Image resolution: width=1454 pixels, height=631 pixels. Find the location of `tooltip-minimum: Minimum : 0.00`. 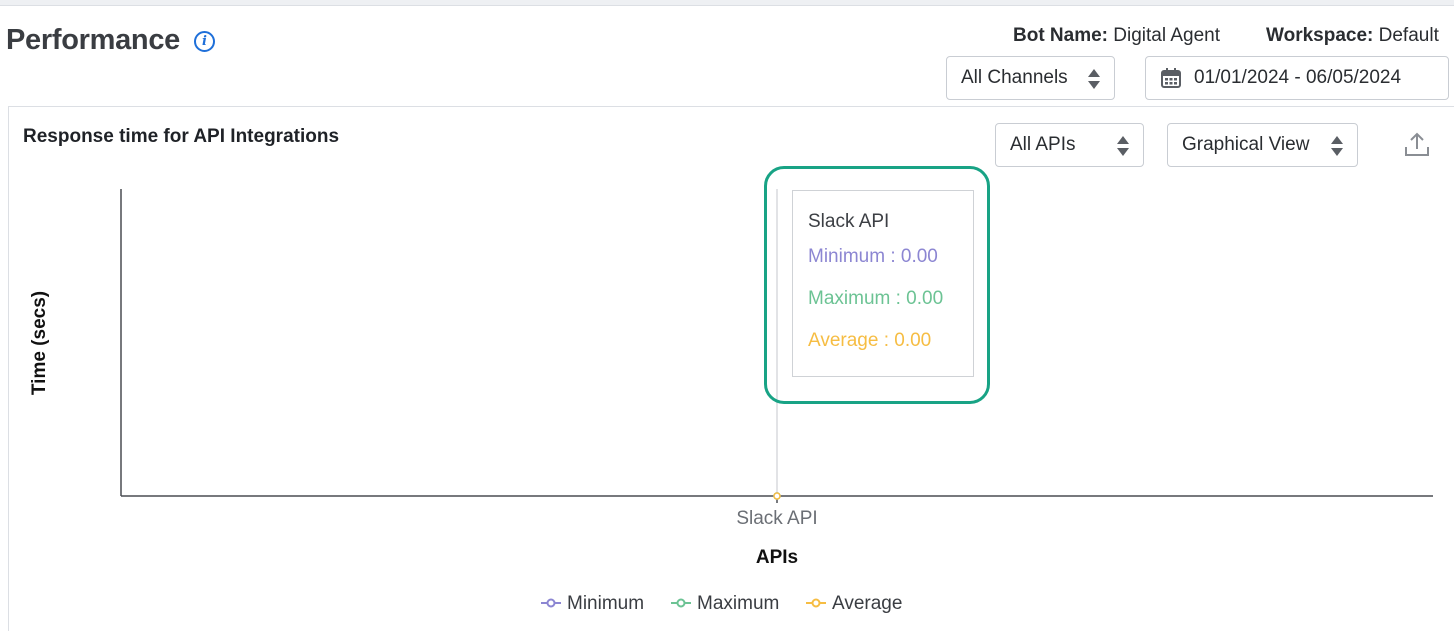

tooltip-minimum: Minimum : 0.00 is located at coordinates (873, 256).